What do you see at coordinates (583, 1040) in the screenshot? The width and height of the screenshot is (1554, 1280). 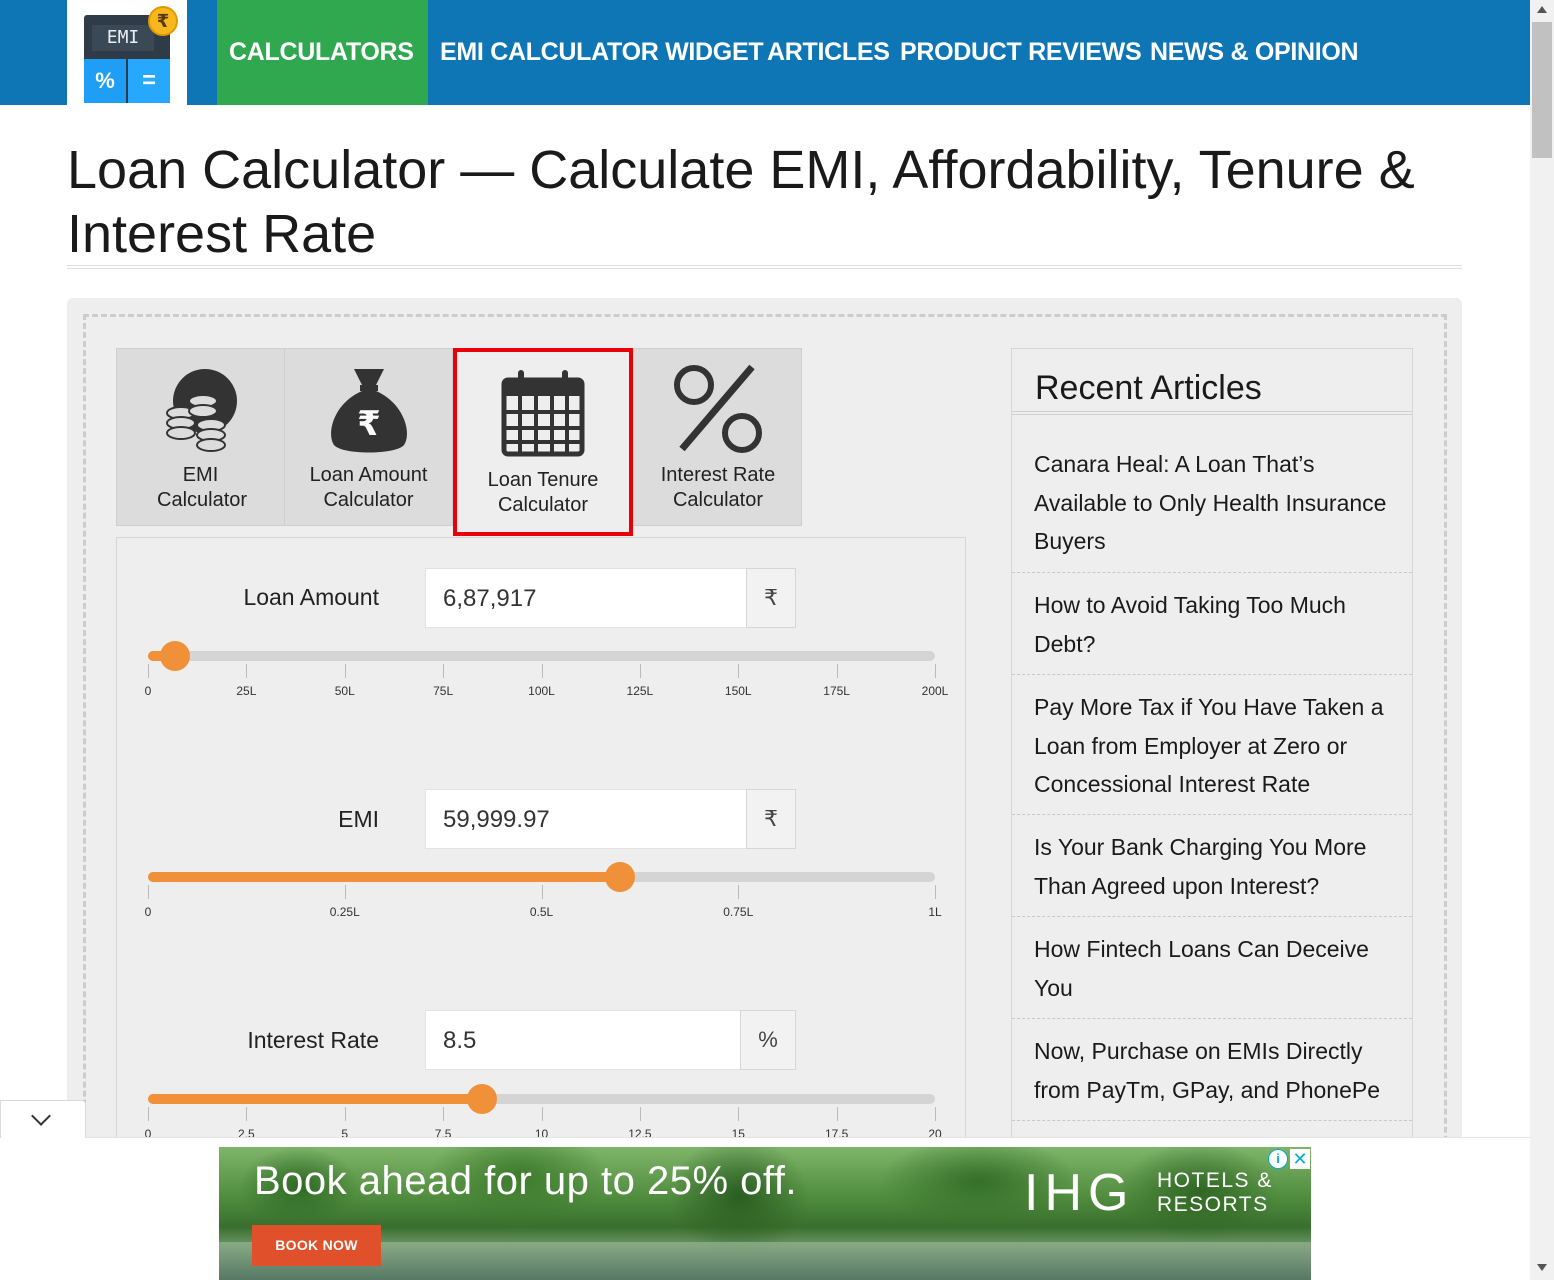 I see `interest-rate-input: 8.5` at bounding box center [583, 1040].